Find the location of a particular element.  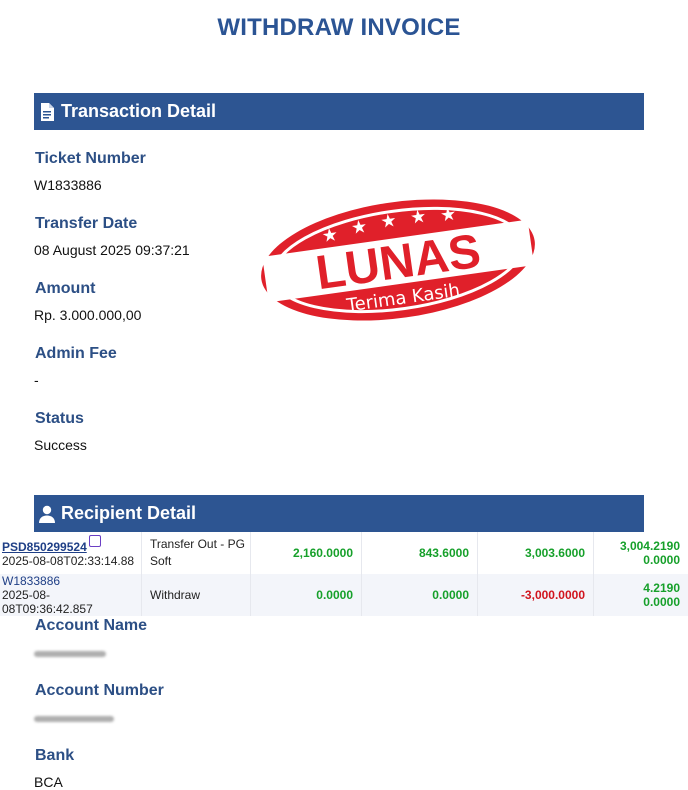

timestamp: 2025-08-08T09:36:42.857 is located at coordinates (70, 602).